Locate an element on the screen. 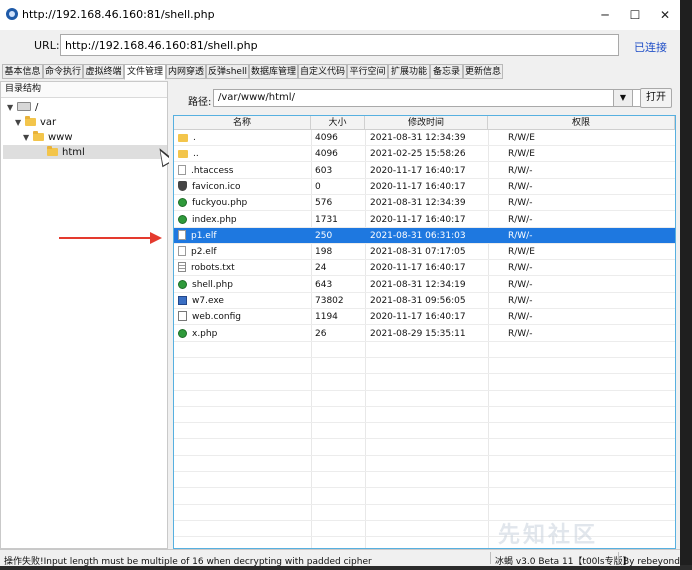  tab-basic-info: 基本信息 is located at coordinates (22, 71).